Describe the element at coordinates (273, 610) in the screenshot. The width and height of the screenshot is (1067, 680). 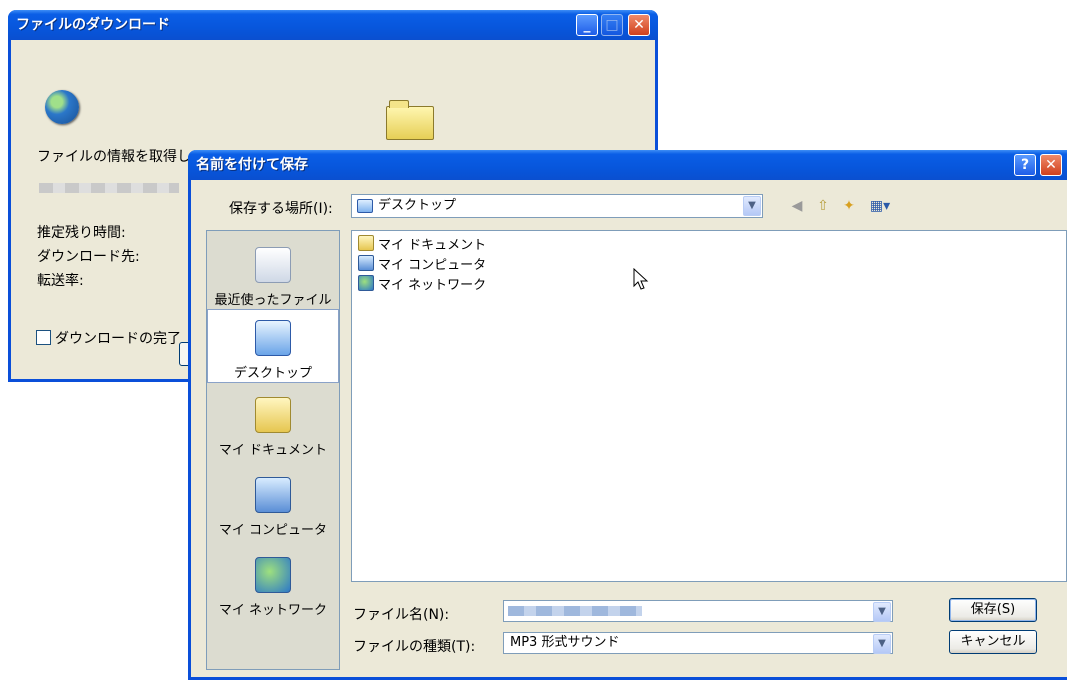
I see `place-label: マイ ネットワーク` at that location.